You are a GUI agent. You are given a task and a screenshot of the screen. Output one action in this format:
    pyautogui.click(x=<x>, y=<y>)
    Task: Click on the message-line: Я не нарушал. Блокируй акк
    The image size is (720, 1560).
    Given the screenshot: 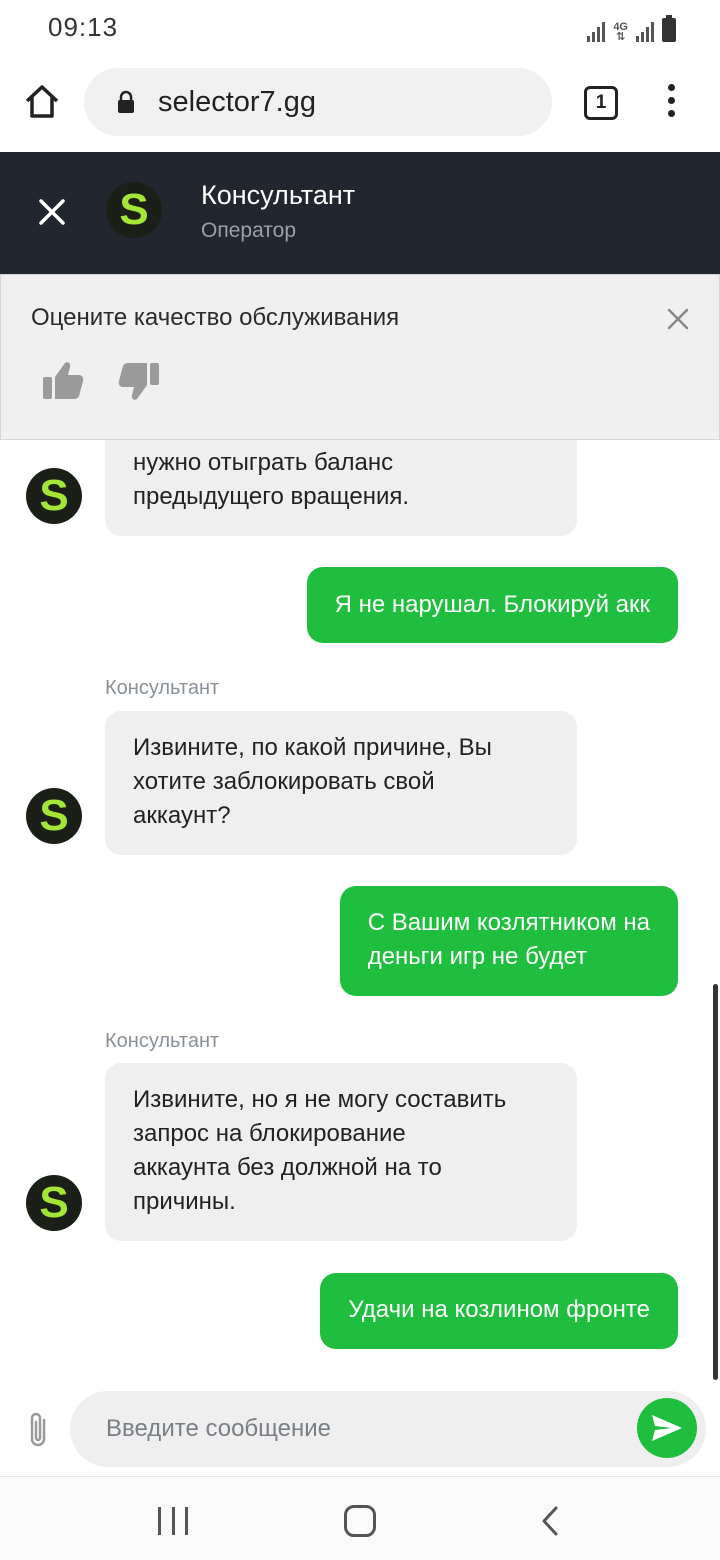 What is the action you would take?
    pyautogui.click(x=492, y=604)
    